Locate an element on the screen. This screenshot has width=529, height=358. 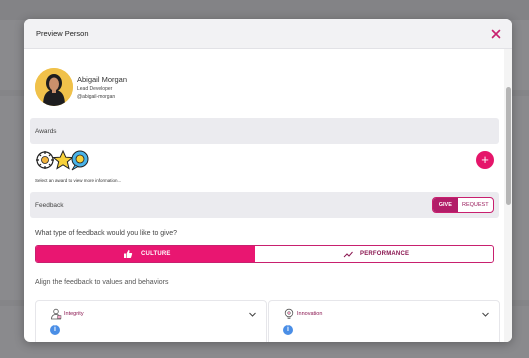
award-badge-gears is located at coordinates (45, 160).